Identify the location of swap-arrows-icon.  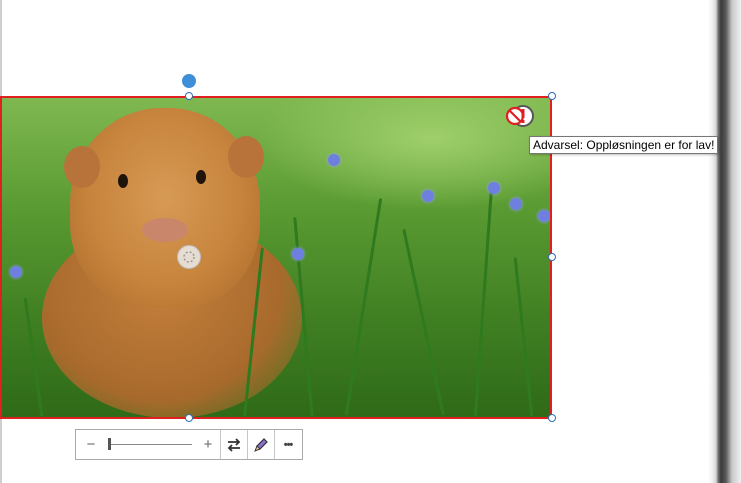
(234, 444).